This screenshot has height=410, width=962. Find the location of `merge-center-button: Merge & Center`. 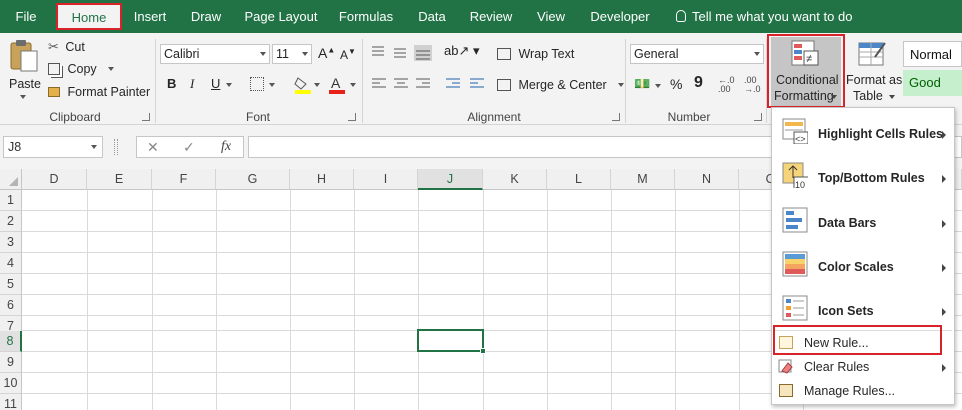

merge-center-button: Merge & Center is located at coordinates (561, 85).